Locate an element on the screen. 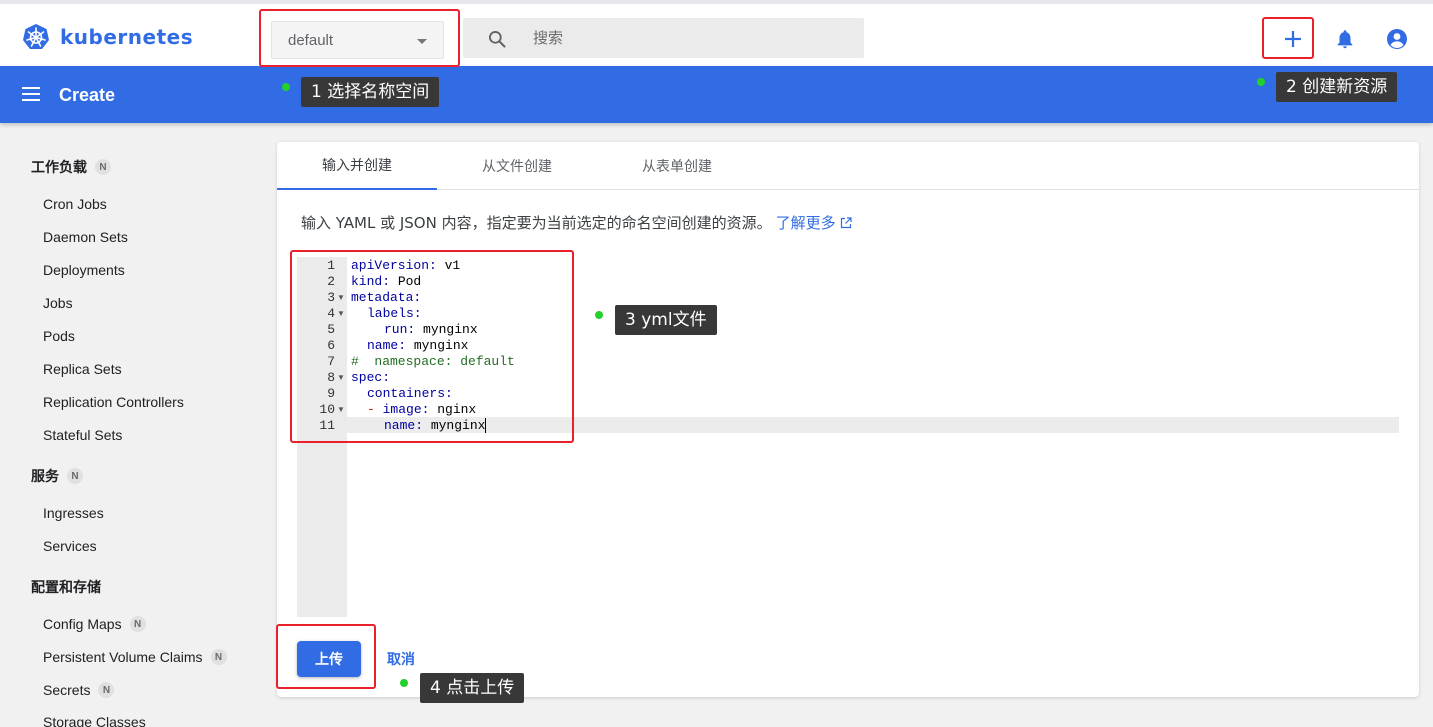 The width and height of the screenshot is (1433, 727). page-title: Create is located at coordinates (87, 95).